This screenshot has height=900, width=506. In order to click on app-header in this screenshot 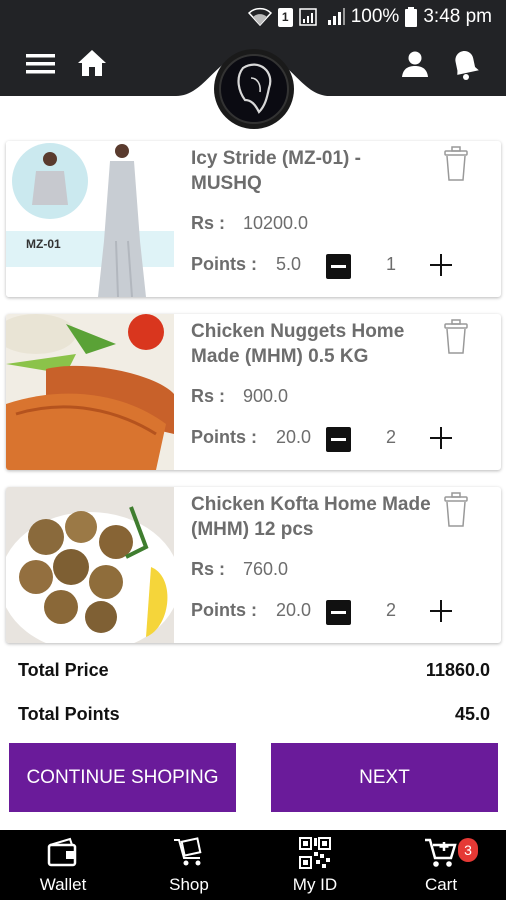, I will do `click(253, 81)`.